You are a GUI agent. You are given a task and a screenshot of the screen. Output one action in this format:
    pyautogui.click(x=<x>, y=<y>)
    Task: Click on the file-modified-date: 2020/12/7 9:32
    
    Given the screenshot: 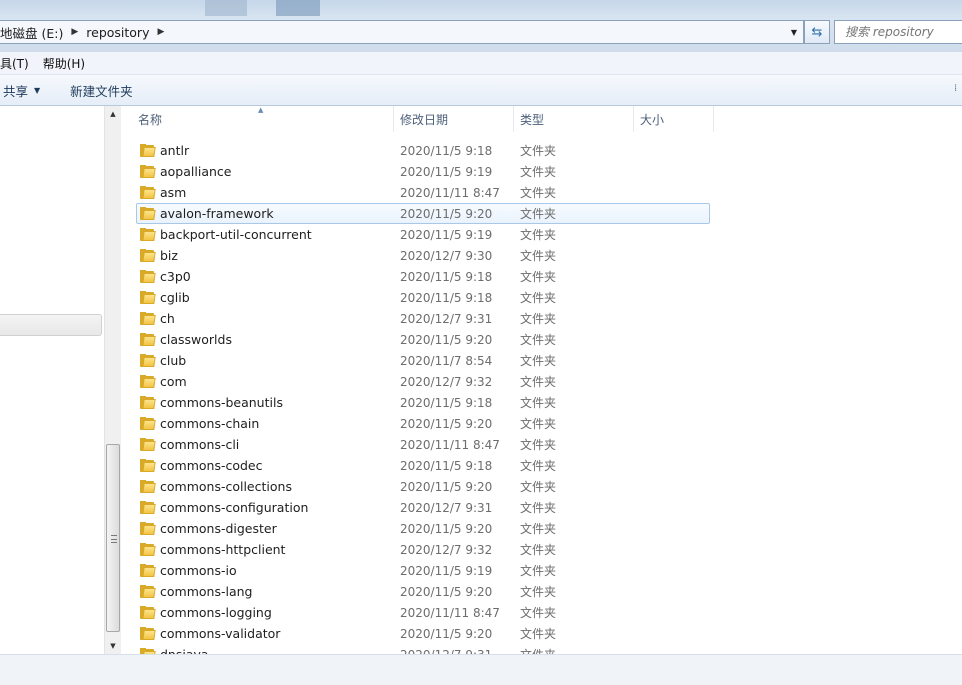 What is the action you would take?
    pyautogui.click(x=446, y=381)
    